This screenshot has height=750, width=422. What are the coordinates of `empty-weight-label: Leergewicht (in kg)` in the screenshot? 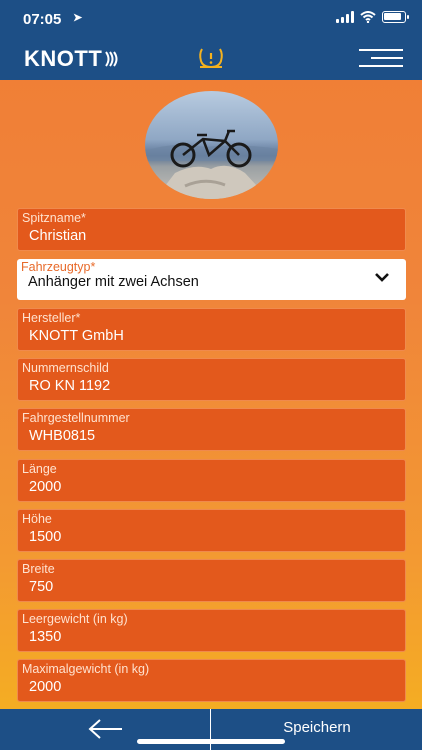 It's located at (75, 619).